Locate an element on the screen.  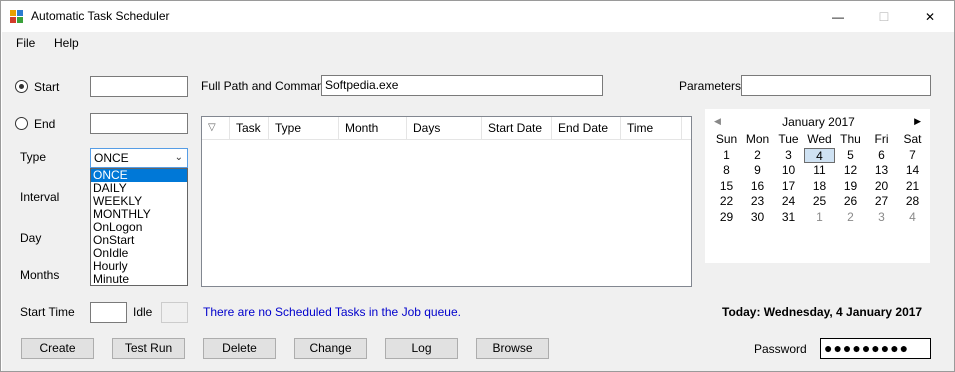
calendar-day: 19 is located at coordinates (850, 187).